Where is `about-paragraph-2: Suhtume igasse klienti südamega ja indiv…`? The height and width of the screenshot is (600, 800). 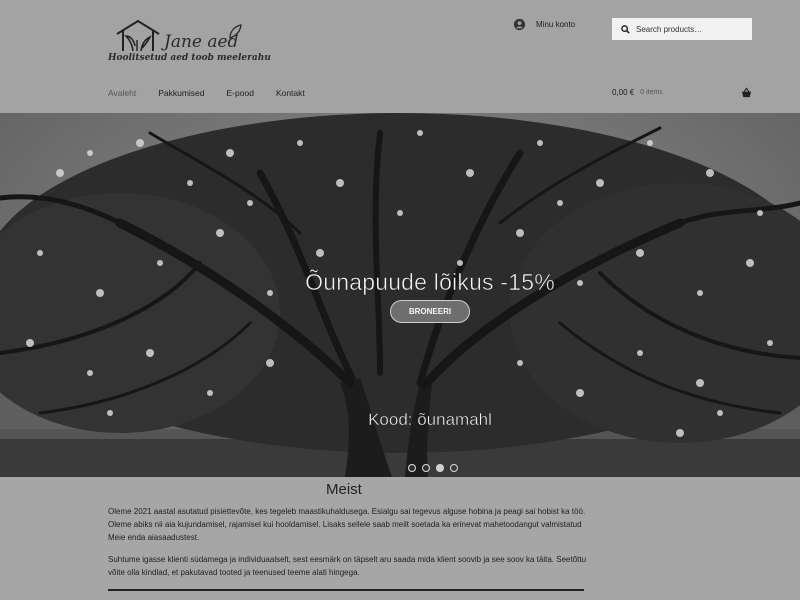 about-paragraph-2: Suhtume igasse klienti südamega ja indiv… is located at coordinates (347, 566).